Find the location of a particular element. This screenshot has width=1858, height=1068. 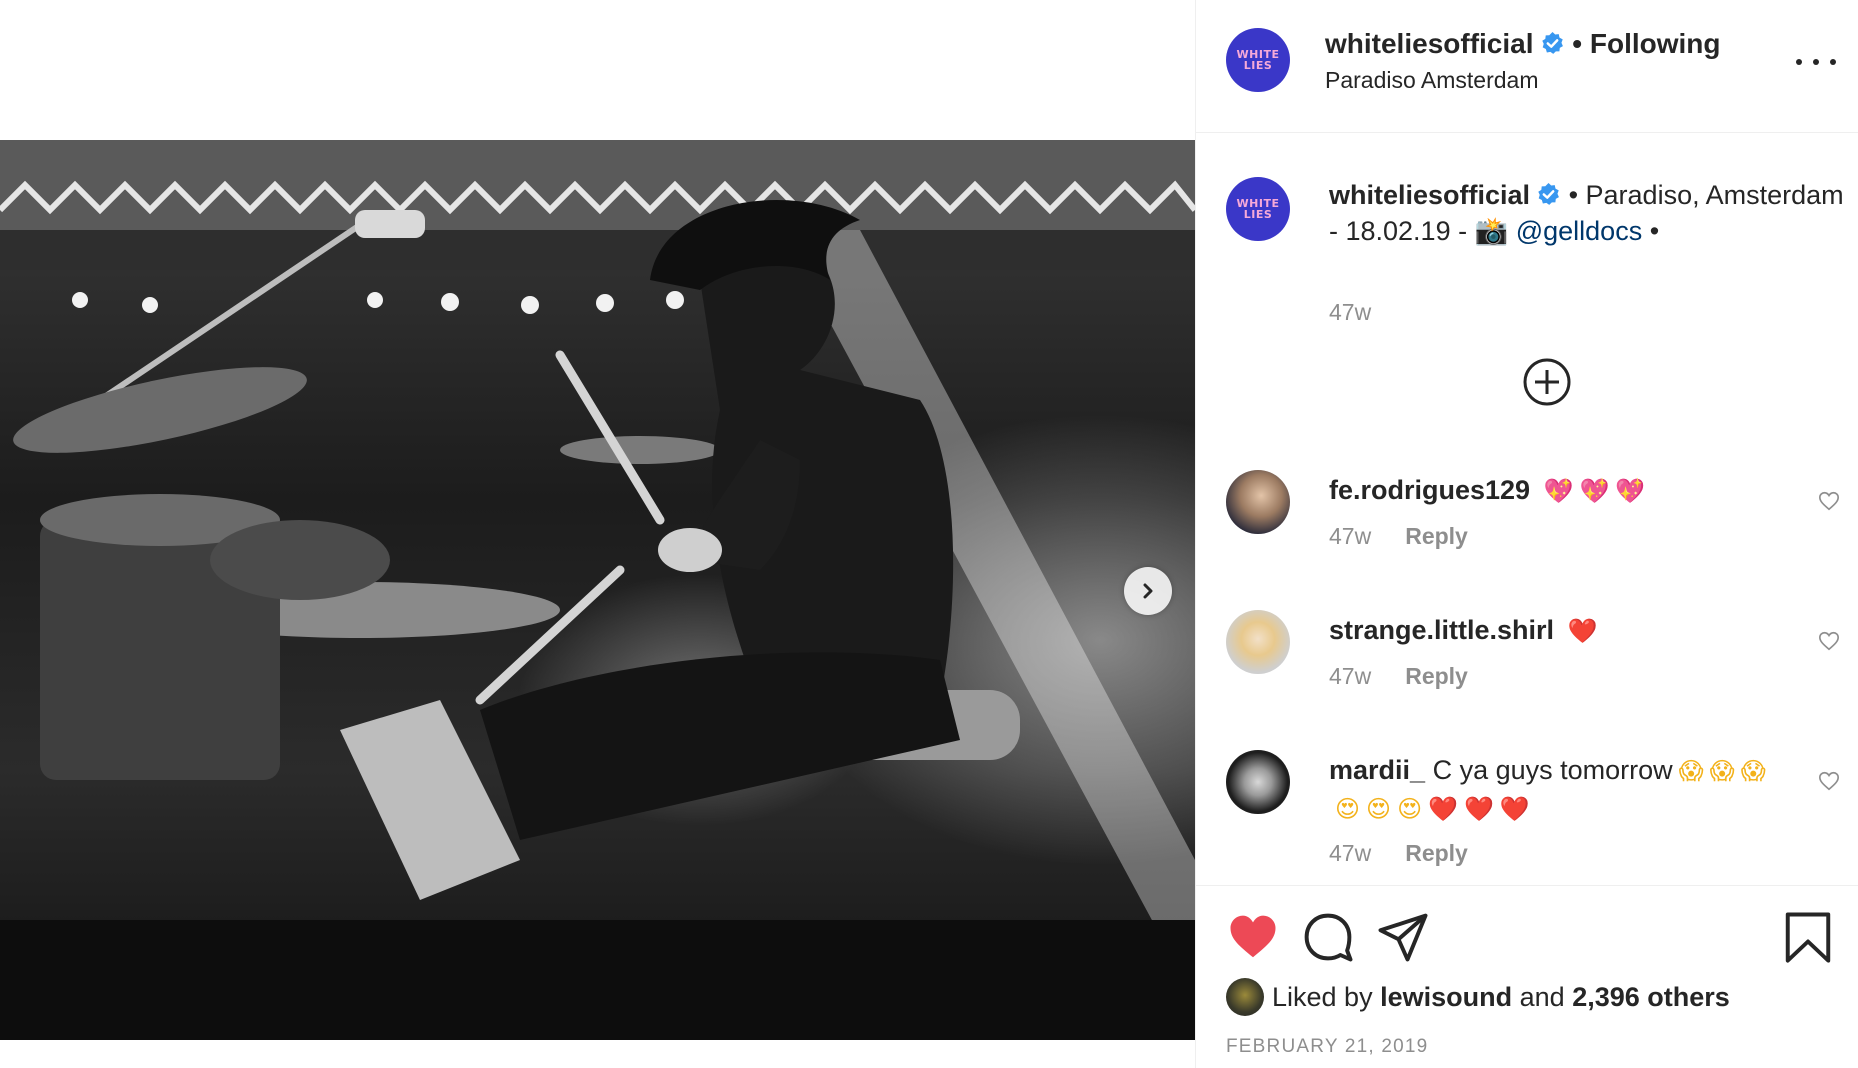

load-more-icon is located at coordinates (1547, 382).